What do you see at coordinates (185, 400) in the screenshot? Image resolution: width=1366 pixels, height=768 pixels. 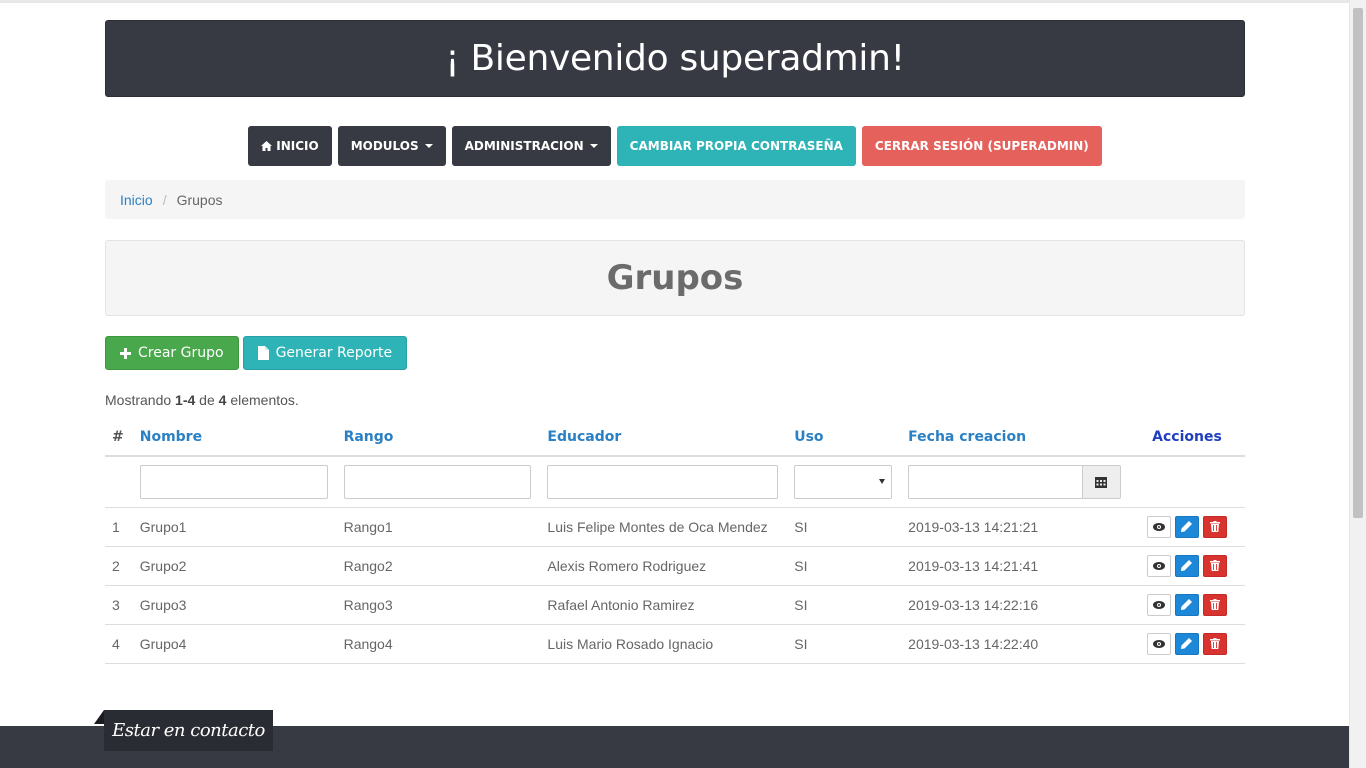 I see `summary-range: 1-4` at bounding box center [185, 400].